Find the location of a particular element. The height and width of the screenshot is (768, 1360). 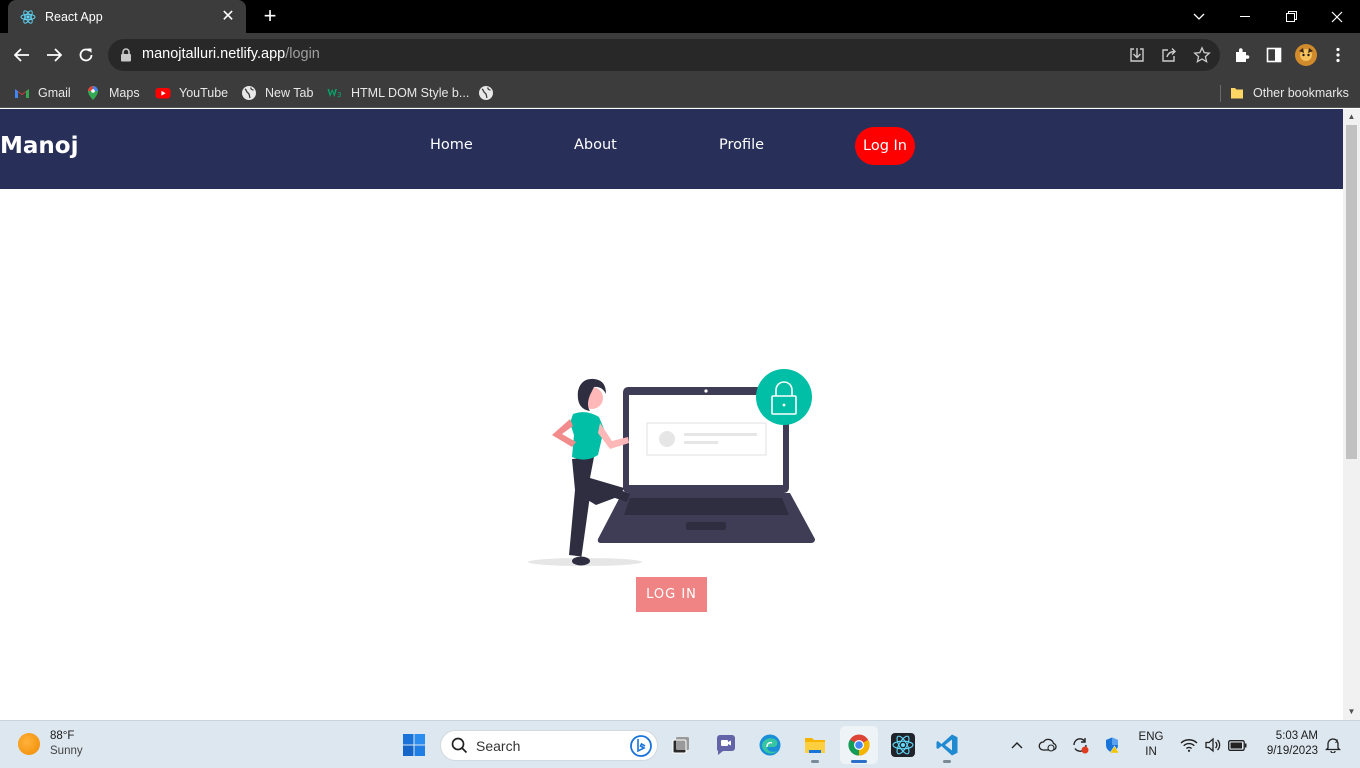

windows-logo-icon is located at coordinates (414, 745).